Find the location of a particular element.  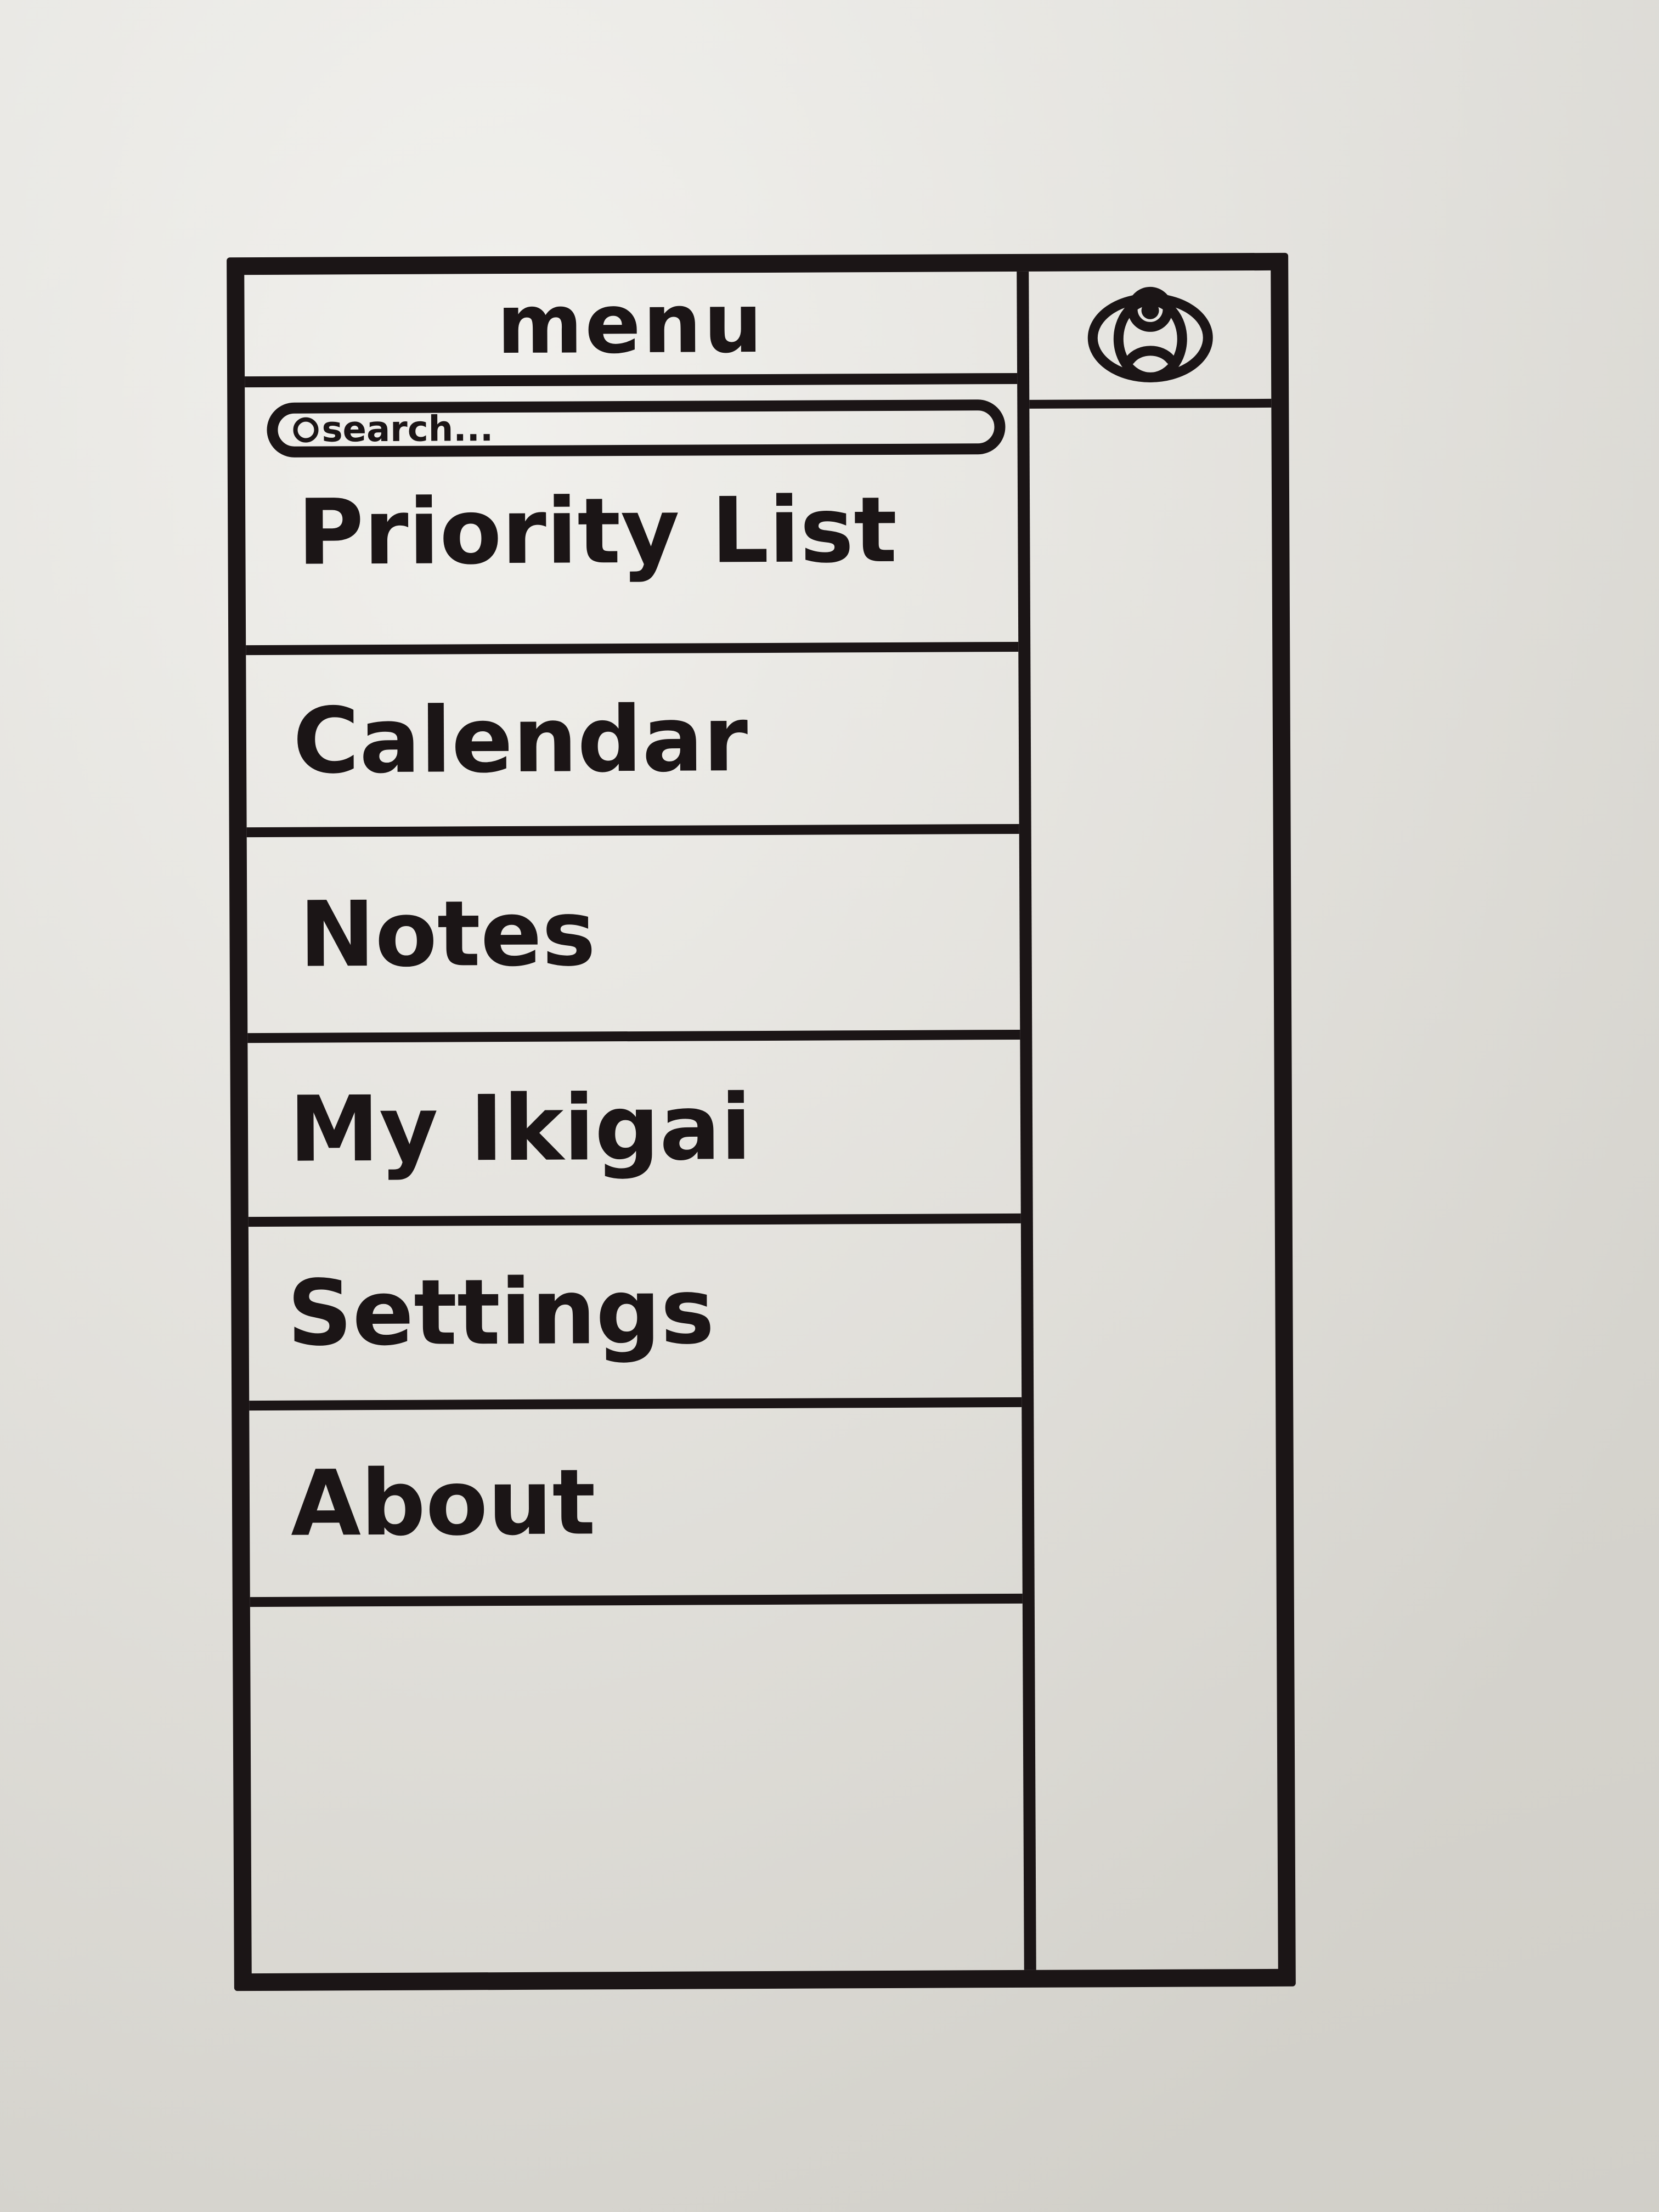

menu-item-about: About is located at coordinates (636, 1507).